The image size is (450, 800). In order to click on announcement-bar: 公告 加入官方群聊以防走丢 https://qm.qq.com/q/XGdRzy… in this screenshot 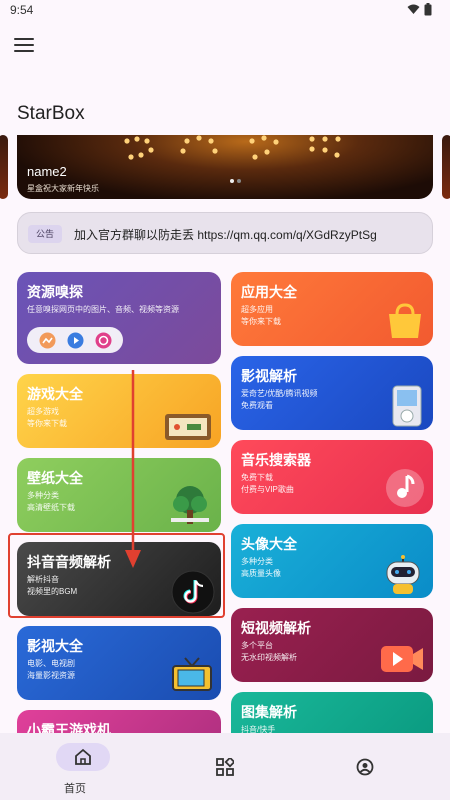, I will do `click(225, 233)`.